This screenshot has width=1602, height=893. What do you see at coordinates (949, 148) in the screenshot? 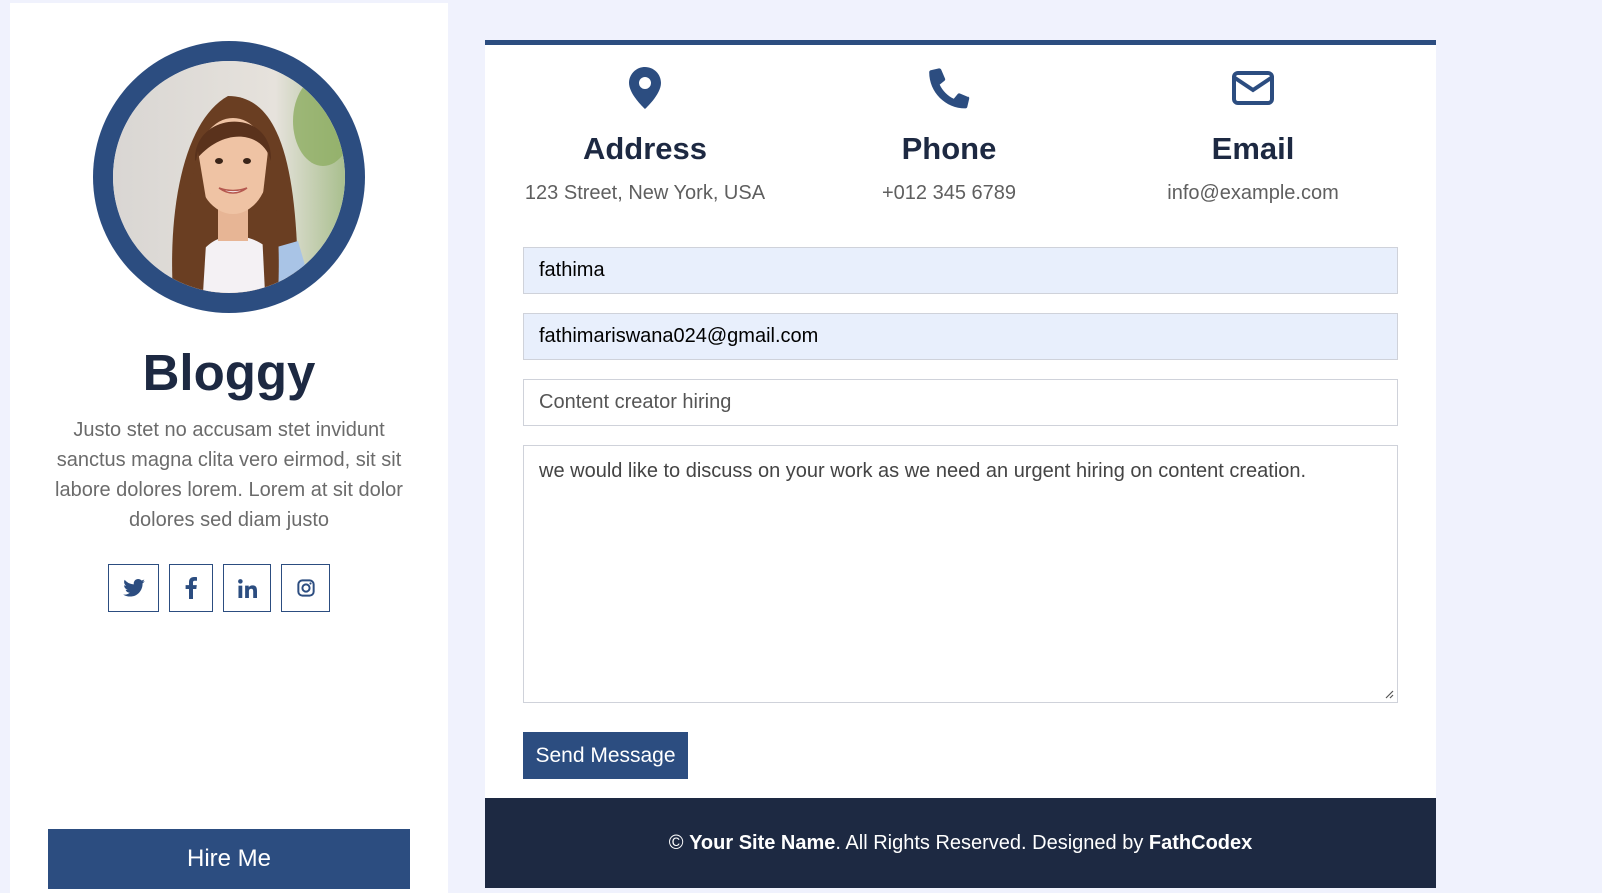
I see `contact-info-title: Phone` at bounding box center [949, 148].